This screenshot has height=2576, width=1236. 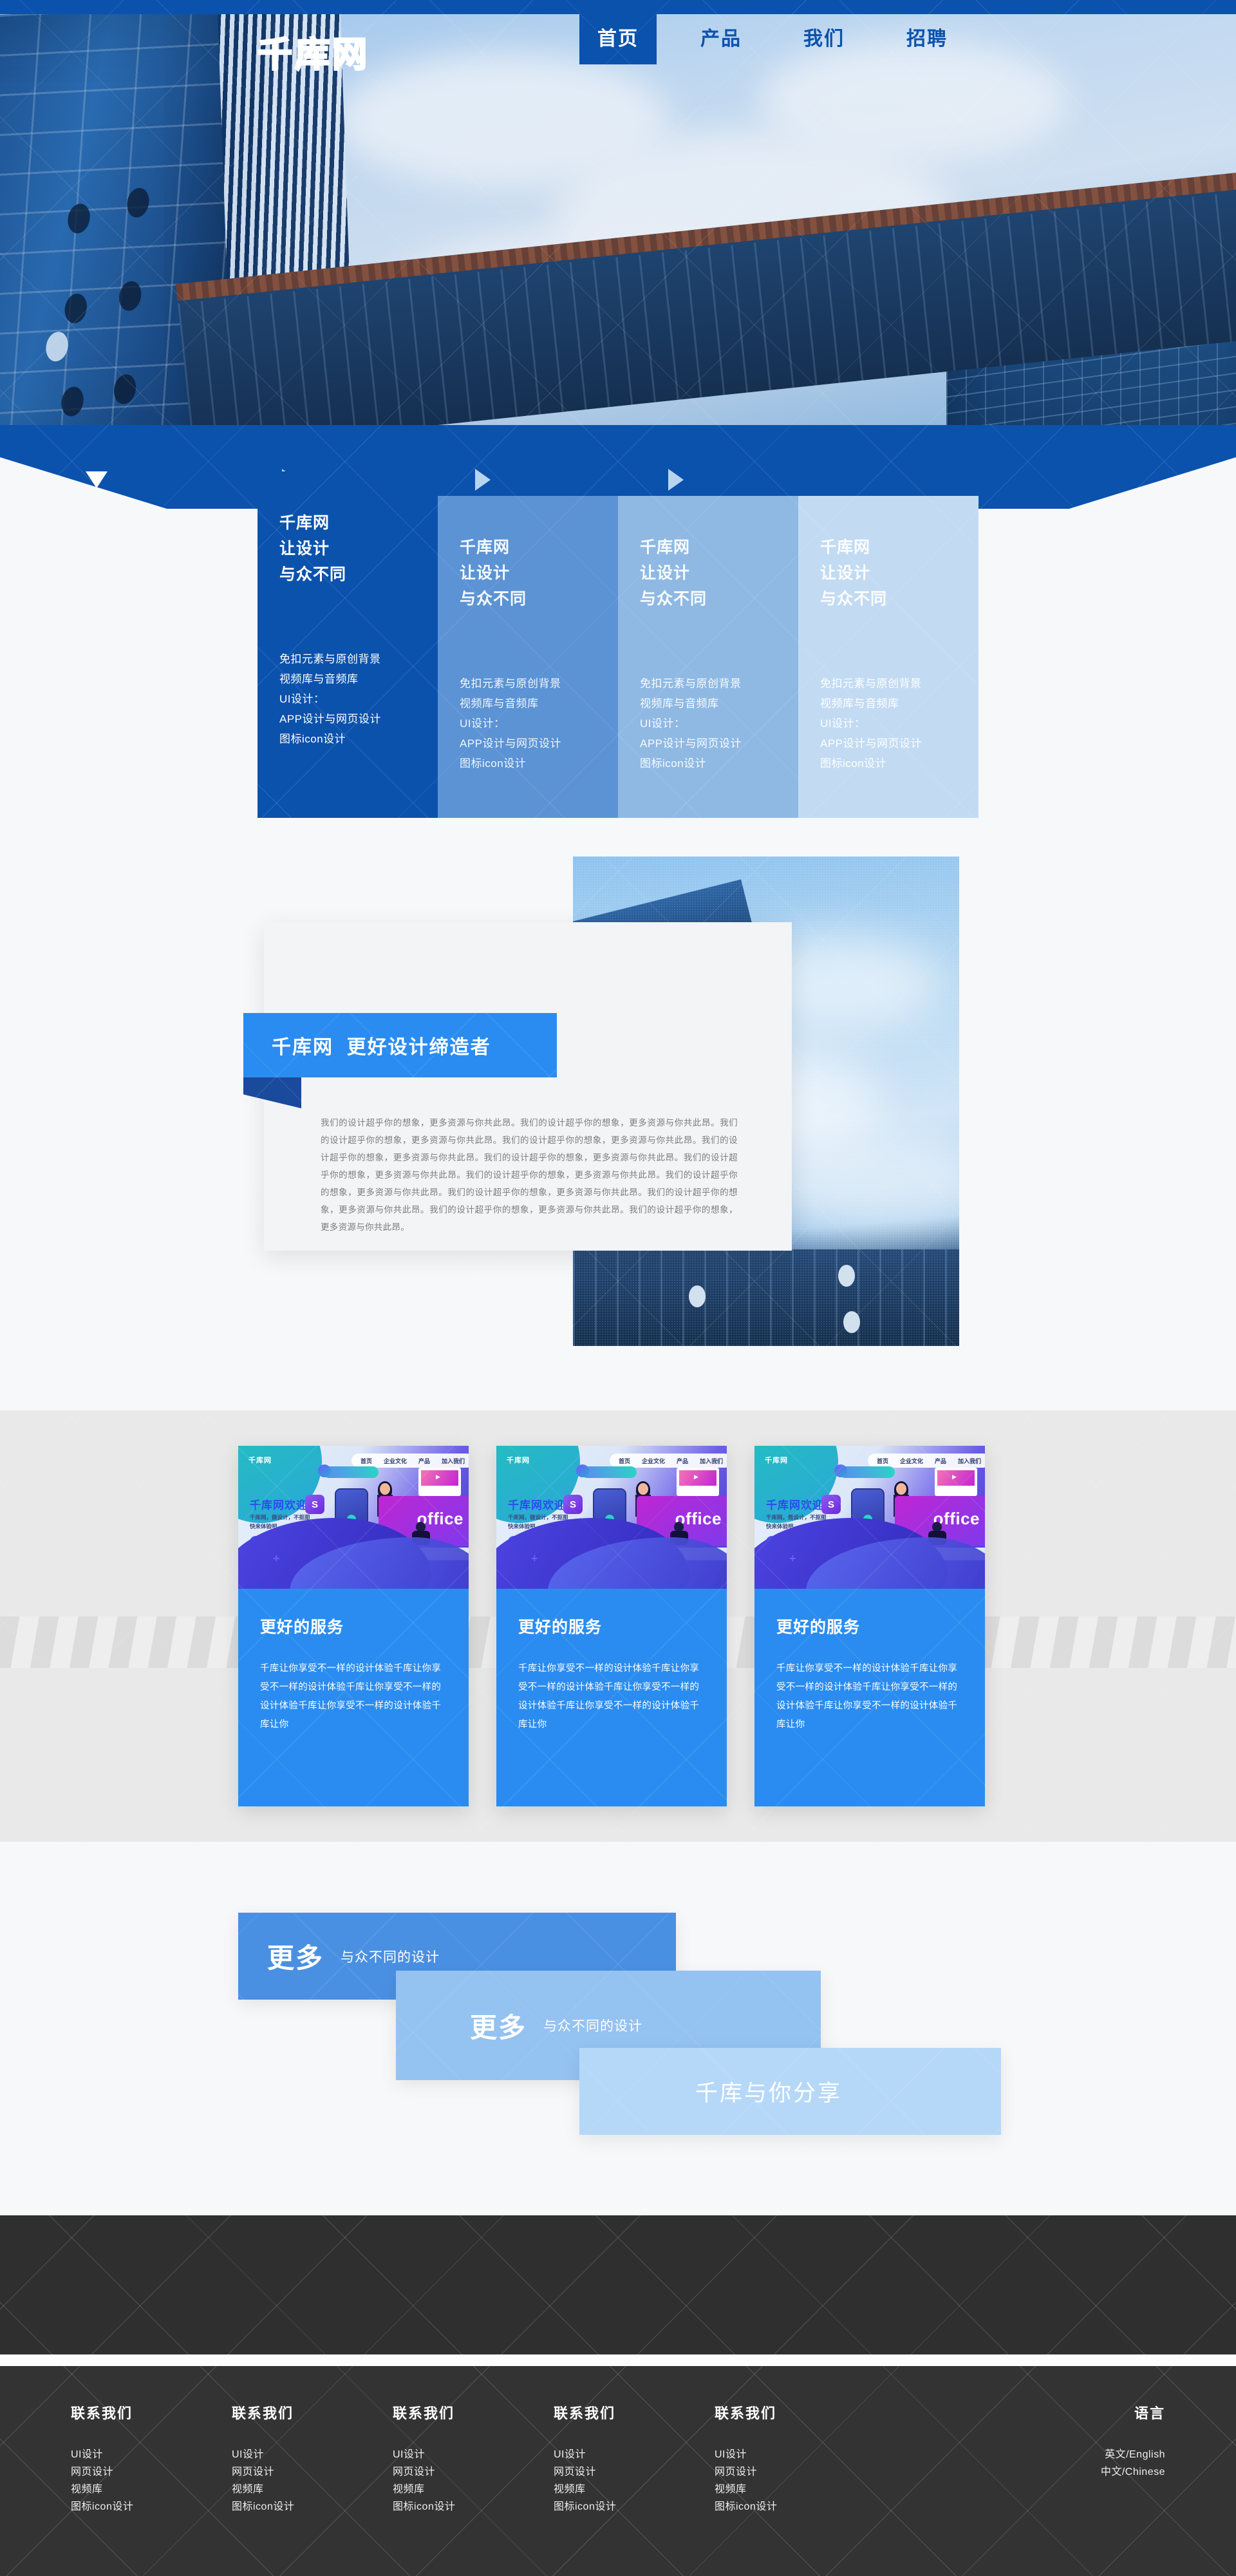 I want to click on more-card-1-subtext: 与众不同的设计, so click(x=391, y=1957).